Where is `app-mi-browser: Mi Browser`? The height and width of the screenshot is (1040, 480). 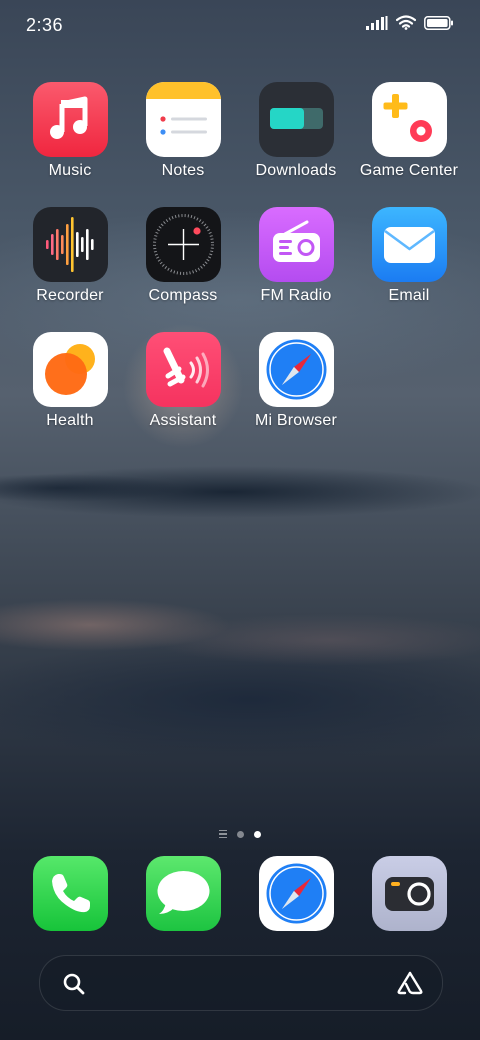
app-mi-browser: Mi Browser is located at coordinates (296, 381).